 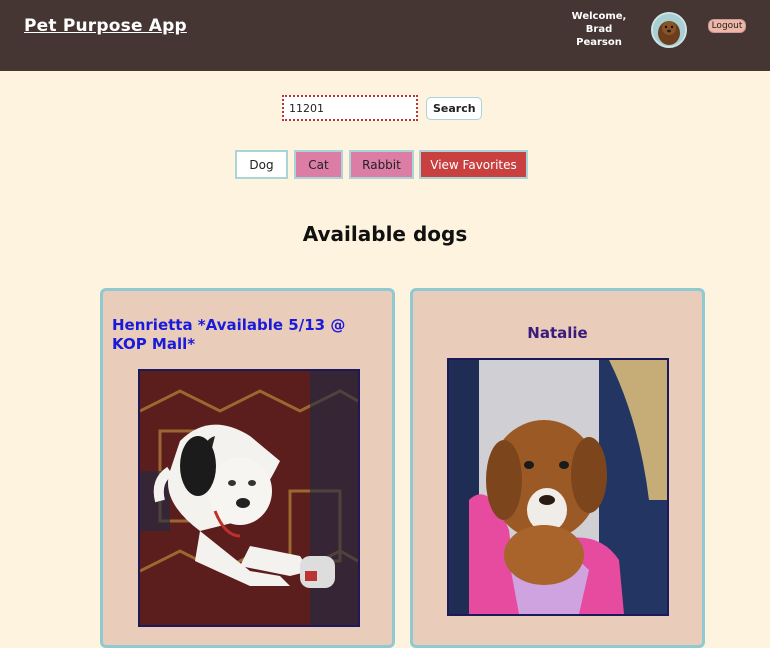 I want to click on user-first-name: Brad, so click(x=599, y=29).